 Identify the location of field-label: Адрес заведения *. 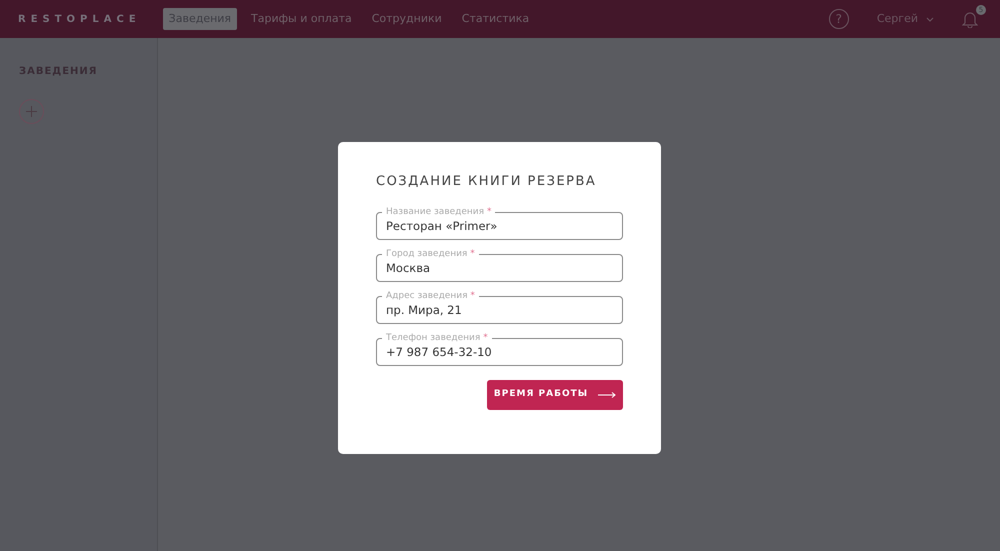
(430, 296).